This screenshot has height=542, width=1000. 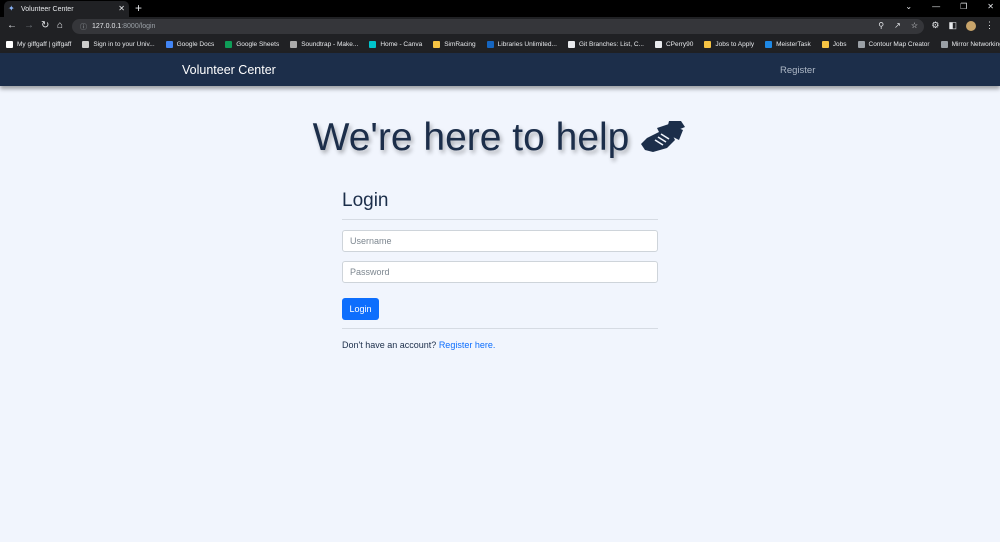 What do you see at coordinates (839, 44) in the screenshot?
I see `bookmark-label: Jobs` at bounding box center [839, 44].